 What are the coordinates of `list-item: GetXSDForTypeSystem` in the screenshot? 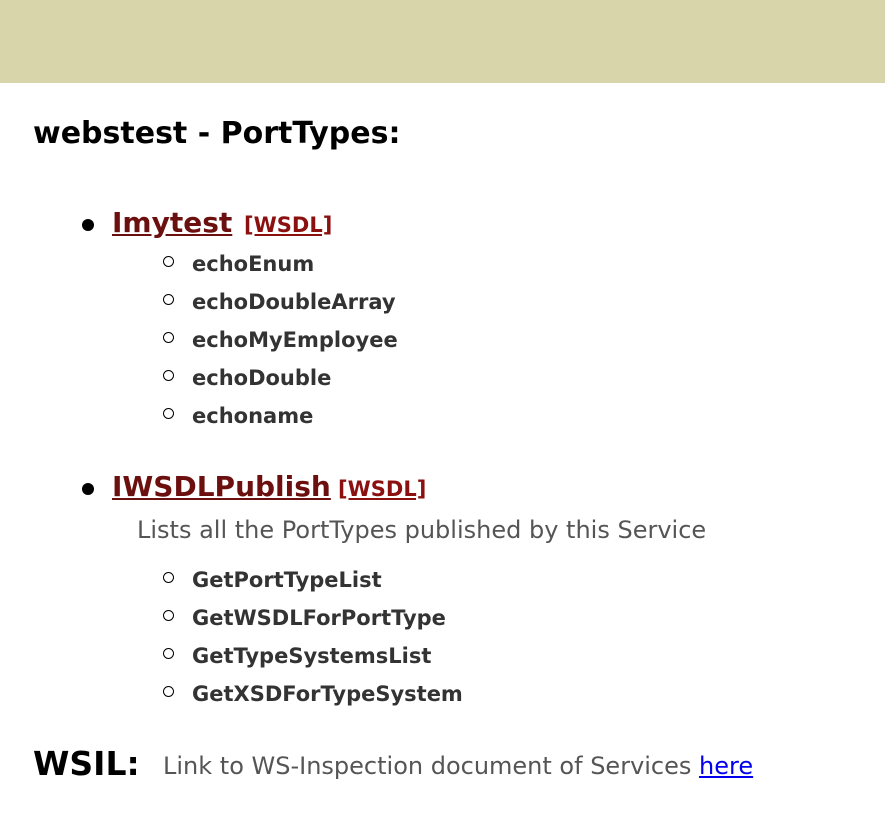 It's located at (442, 699).